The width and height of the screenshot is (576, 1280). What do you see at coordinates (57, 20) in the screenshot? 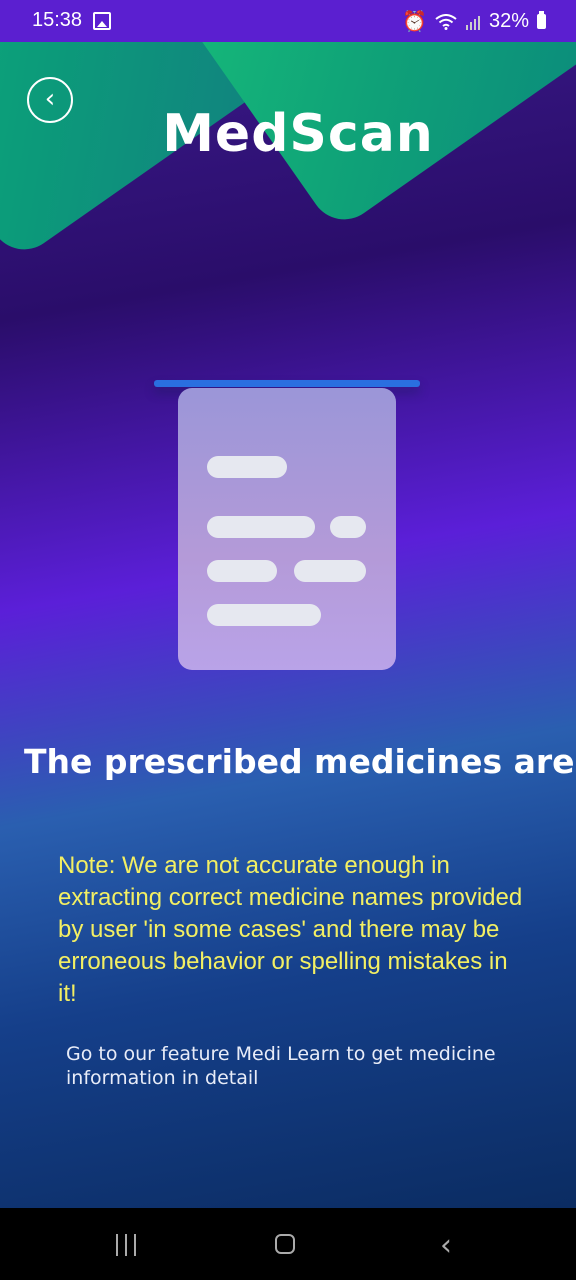
I see `status-time: 15:38` at bounding box center [57, 20].